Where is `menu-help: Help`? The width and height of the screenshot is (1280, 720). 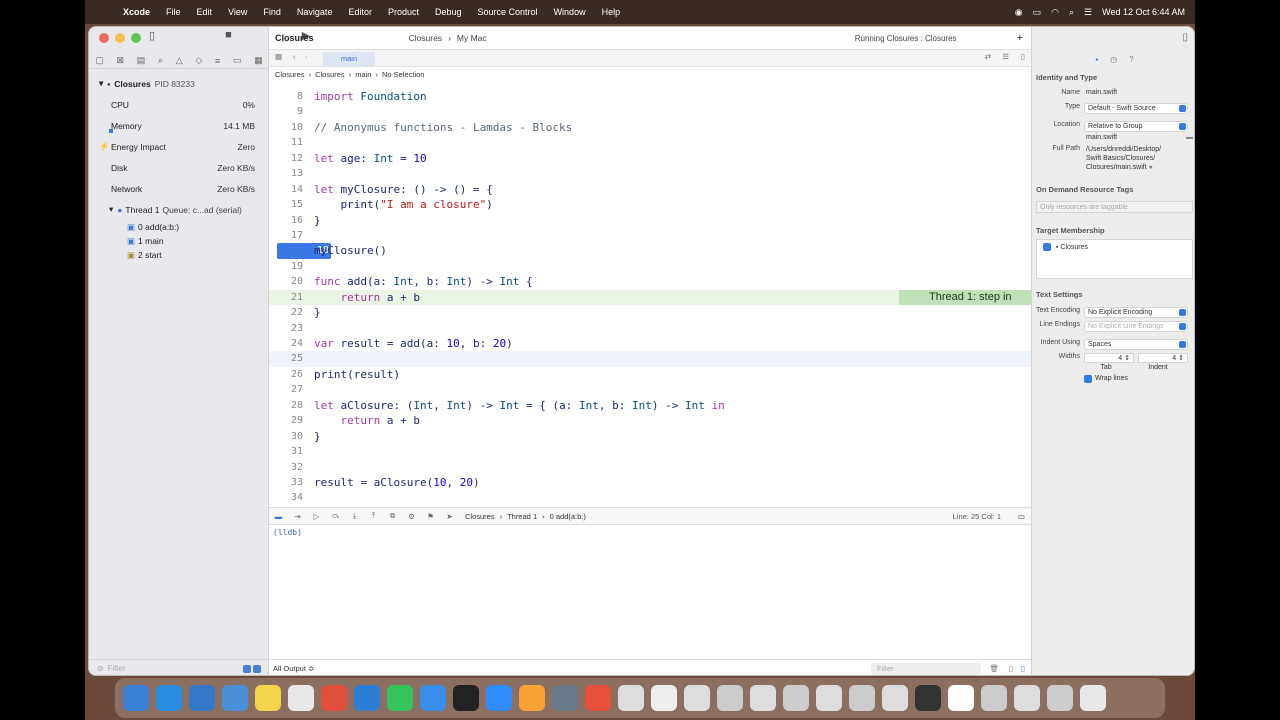 menu-help: Help is located at coordinates (611, 12).